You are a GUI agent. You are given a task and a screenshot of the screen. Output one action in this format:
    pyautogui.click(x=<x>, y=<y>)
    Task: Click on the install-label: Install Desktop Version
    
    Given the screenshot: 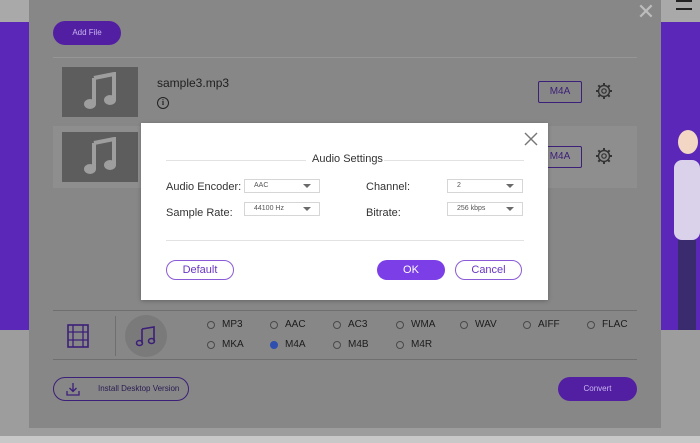 What is the action you would take?
    pyautogui.click(x=139, y=388)
    